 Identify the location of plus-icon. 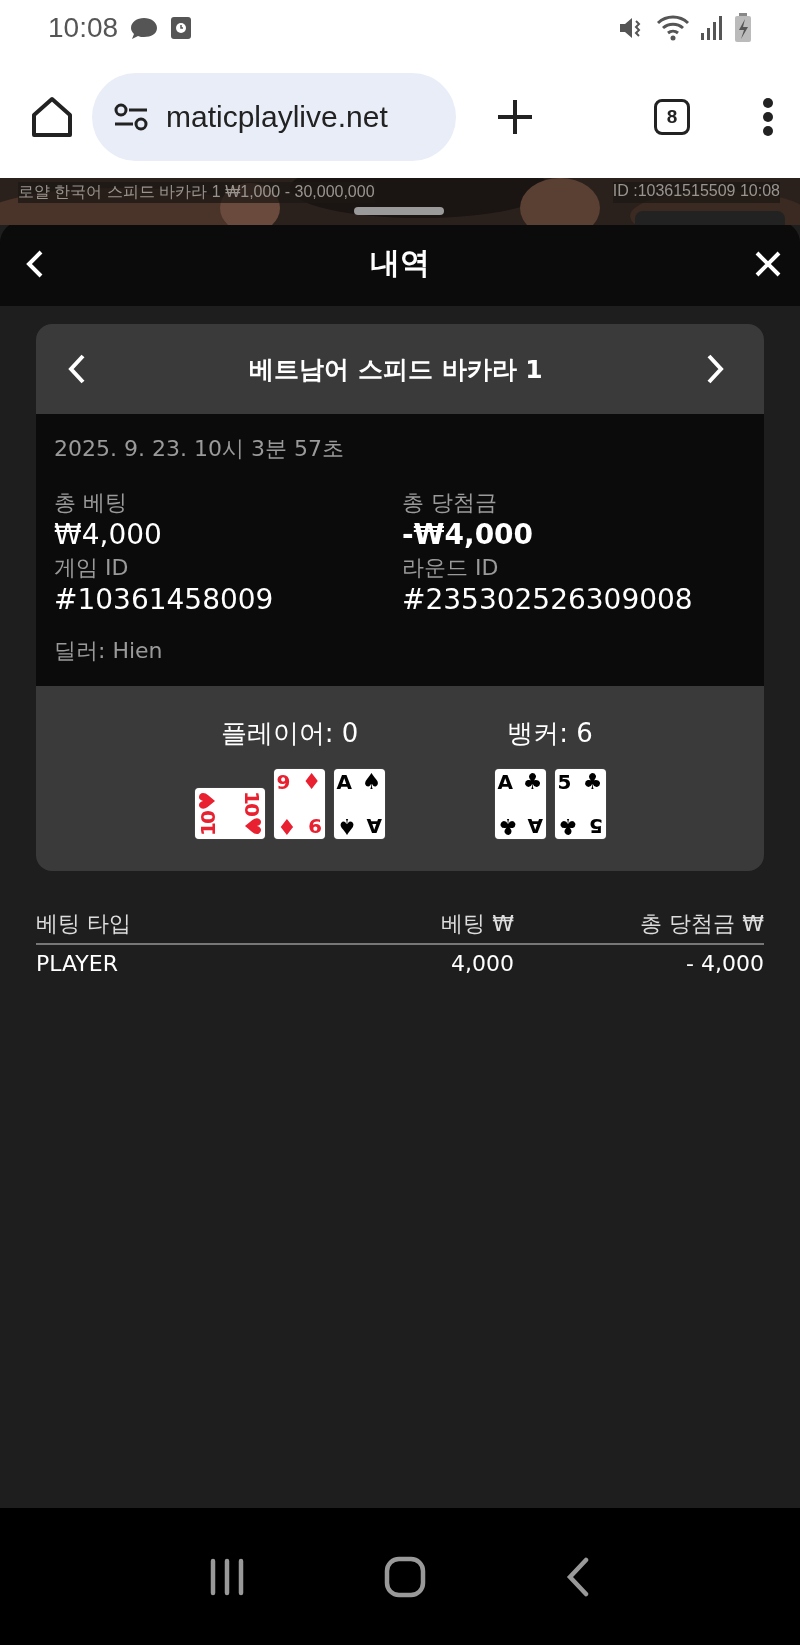
(515, 116).